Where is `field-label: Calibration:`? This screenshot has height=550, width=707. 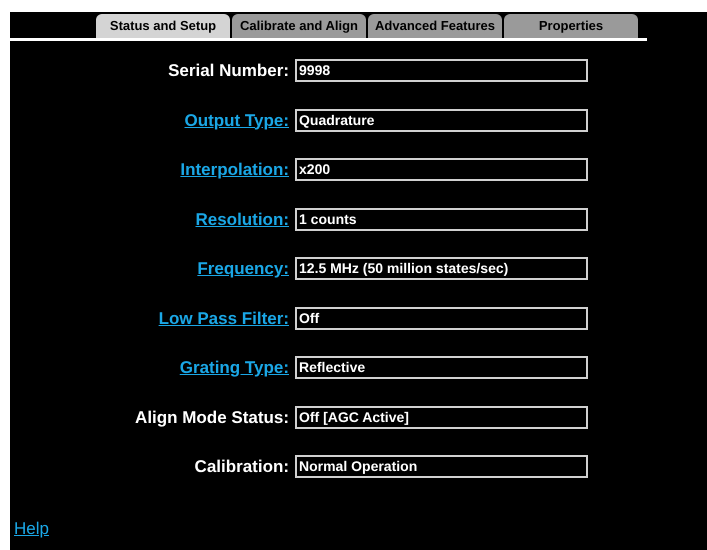 field-label: Calibration: is located at coordinates (241, 467).